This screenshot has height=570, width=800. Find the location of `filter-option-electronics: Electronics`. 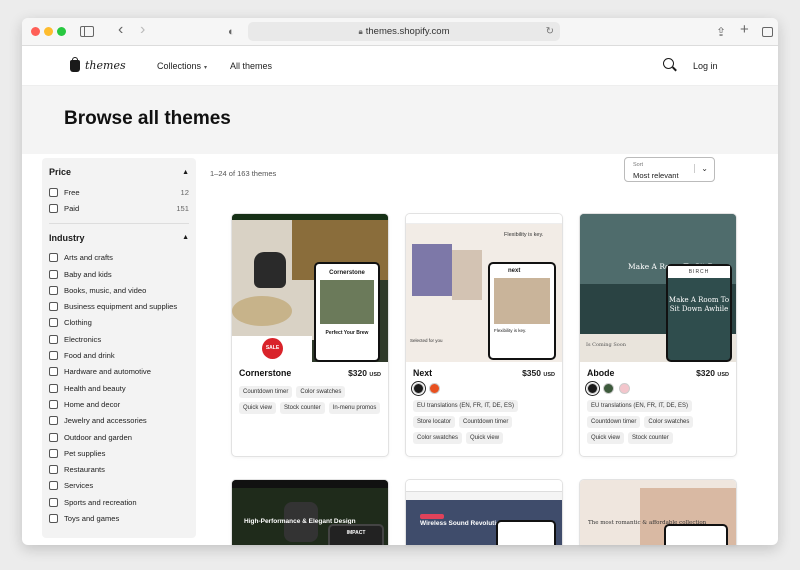

filter-option-electronics: Electronics is located at coordinates (119, 339).